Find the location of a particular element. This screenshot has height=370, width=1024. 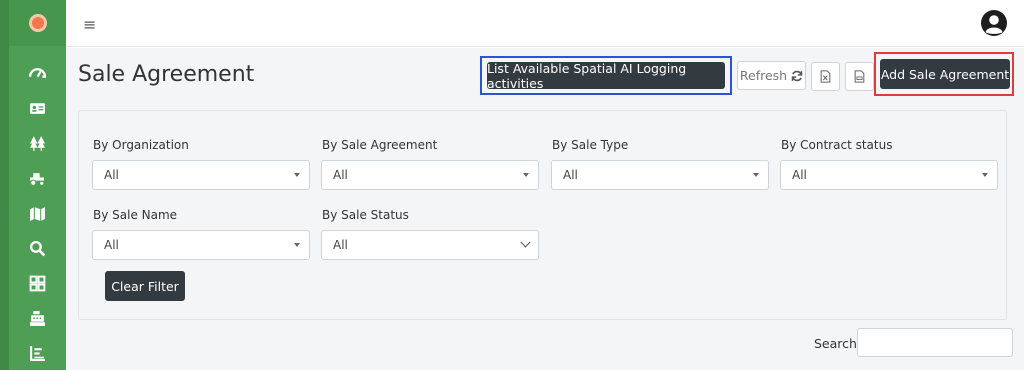

chart-icon is located at coordinates (37, 353).